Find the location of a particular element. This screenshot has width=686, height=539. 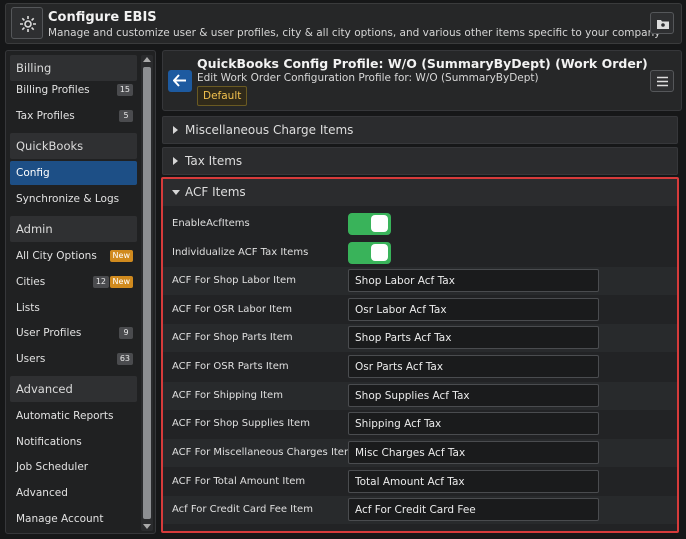

folder-search-button is located at coordinates (662, 23).